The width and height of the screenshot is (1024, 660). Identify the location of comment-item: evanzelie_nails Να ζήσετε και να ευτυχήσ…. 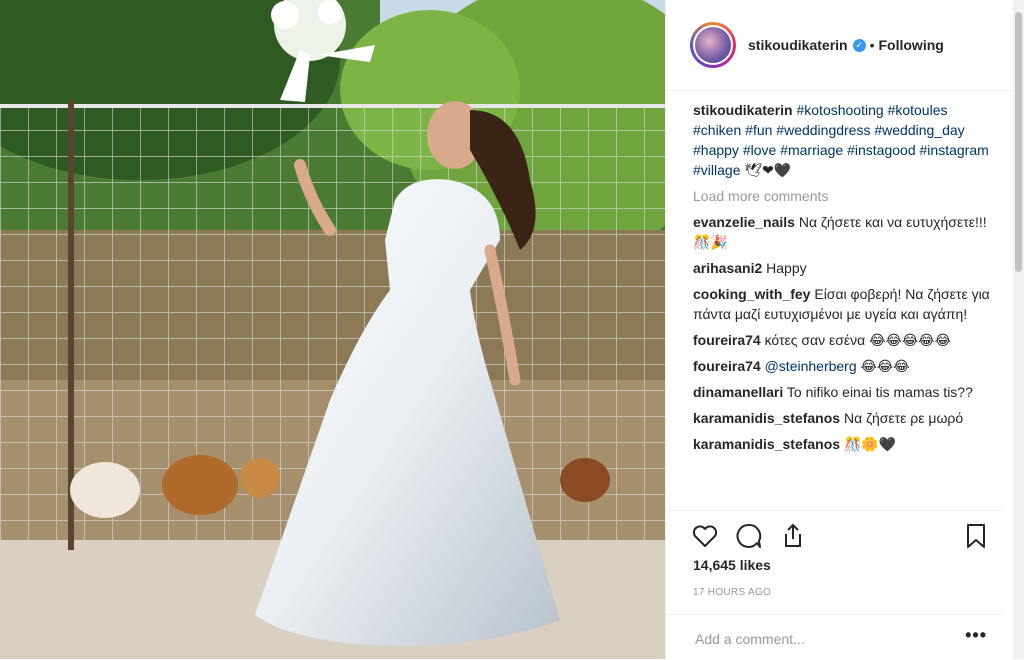
(842, 232).